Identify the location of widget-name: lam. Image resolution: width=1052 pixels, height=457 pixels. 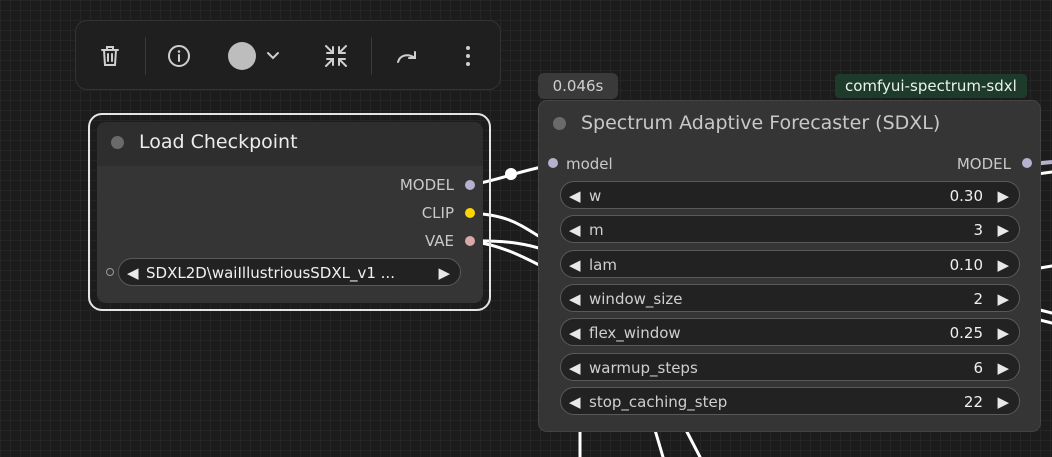
(603, 265).